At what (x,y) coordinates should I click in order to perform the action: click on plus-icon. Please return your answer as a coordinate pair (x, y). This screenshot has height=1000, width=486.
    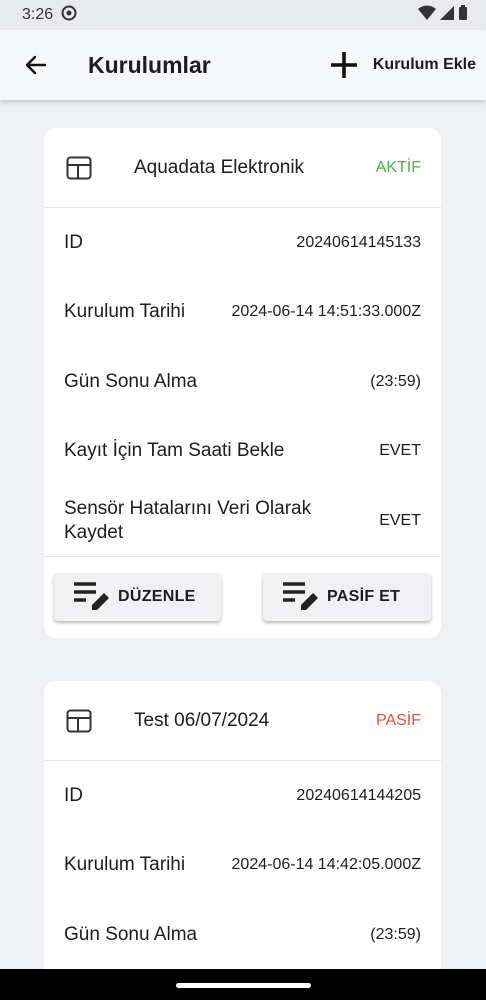
    Looking at the image, I should click on (343, 65).